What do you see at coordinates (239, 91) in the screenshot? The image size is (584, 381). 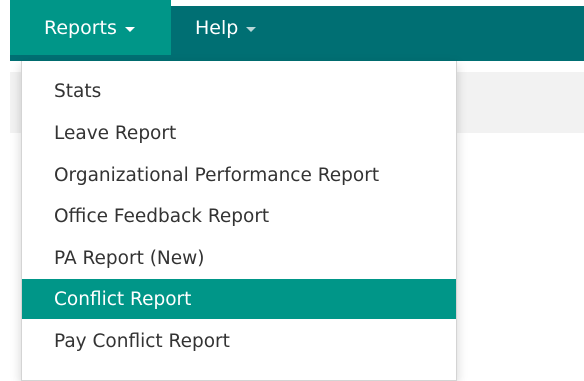 I see `menu-item-stats: Stats` at bounding box center [239, 91].